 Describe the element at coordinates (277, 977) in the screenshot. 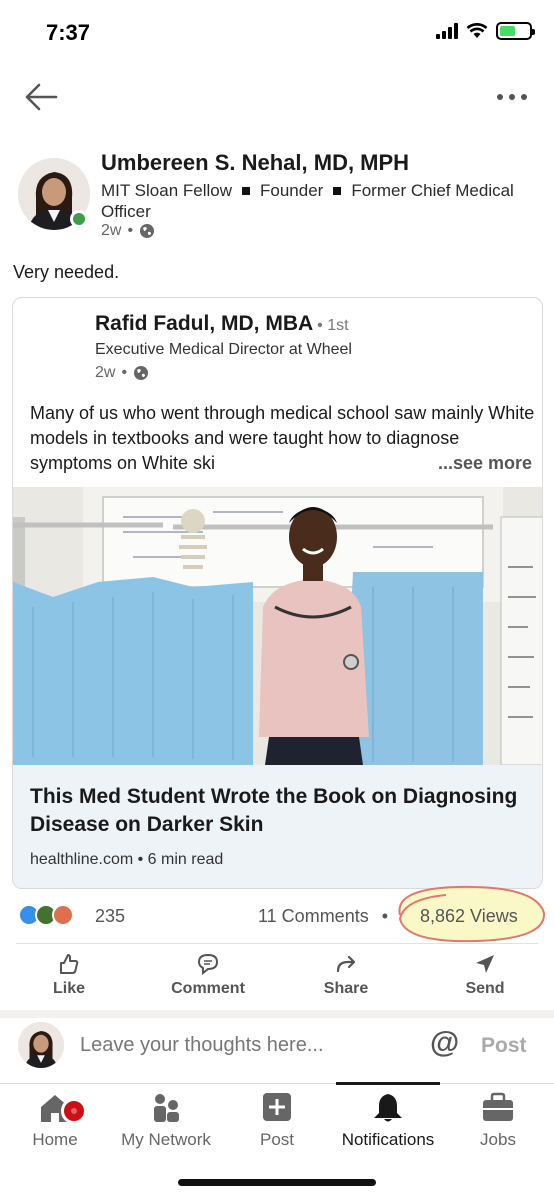

I see `post-actions: Like Comment Share Send` at that location.